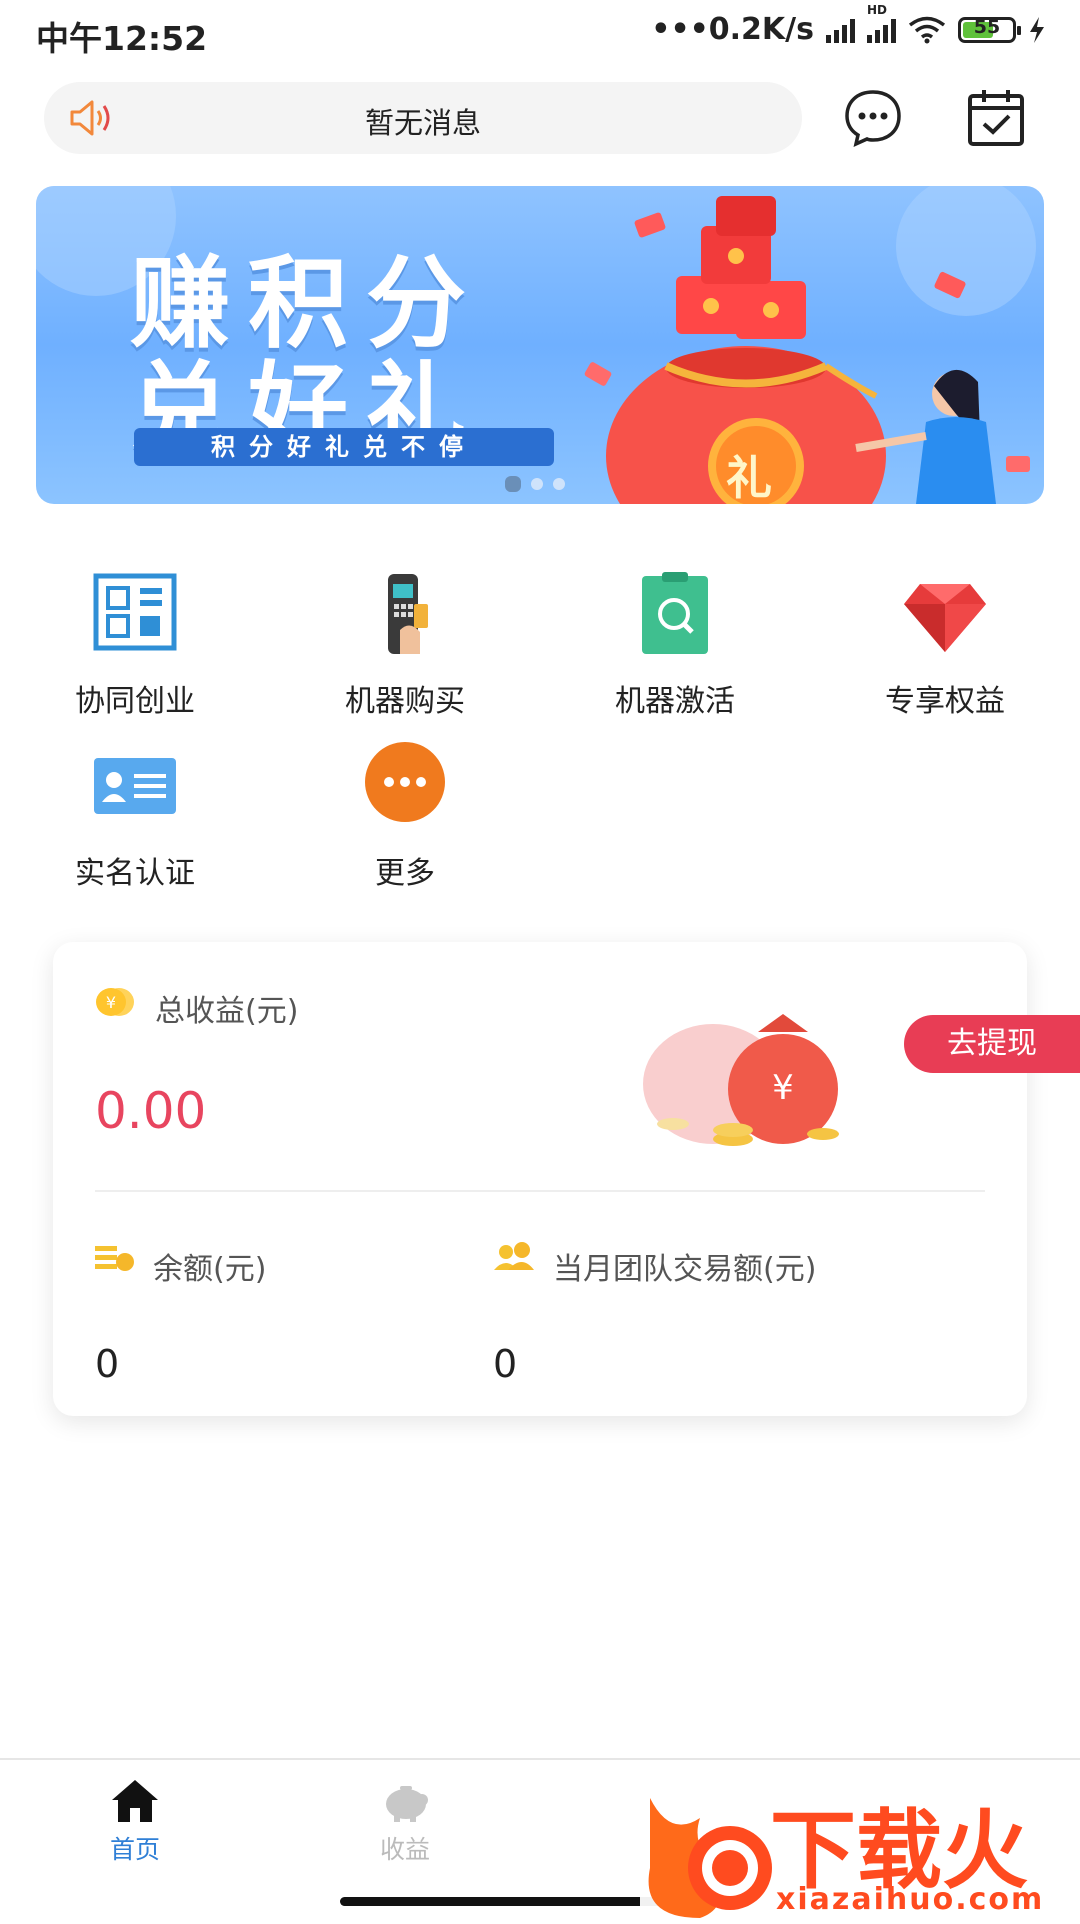 The height and width of the screenshot is (1924, 1080). Describe the element at coordinates (987, 26) in the screenshot. I see `battery-level: 55` at that location.